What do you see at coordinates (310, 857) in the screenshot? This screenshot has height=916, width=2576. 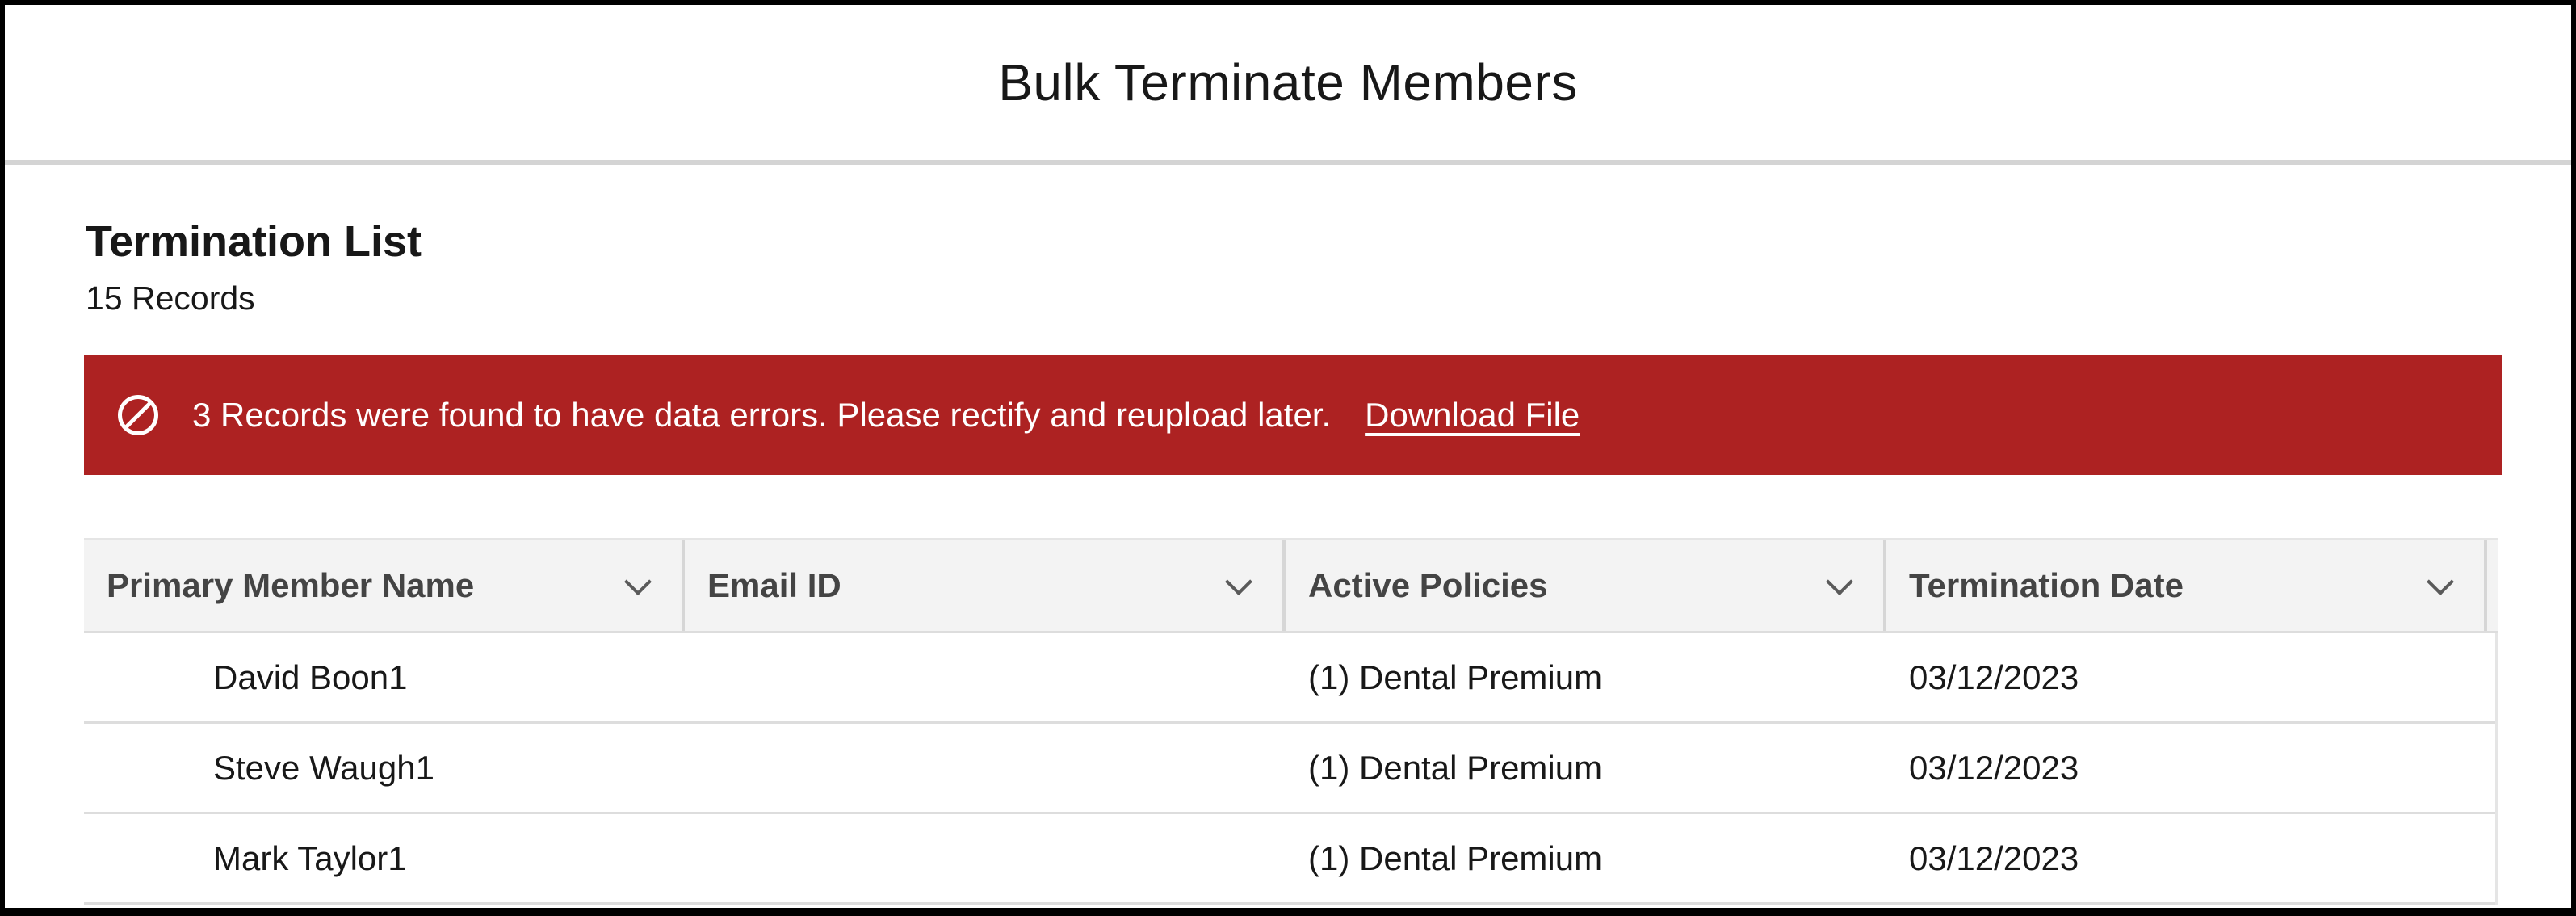 I see `member-name-cell: Mark Taylor1` at bounding box center [310, 857].